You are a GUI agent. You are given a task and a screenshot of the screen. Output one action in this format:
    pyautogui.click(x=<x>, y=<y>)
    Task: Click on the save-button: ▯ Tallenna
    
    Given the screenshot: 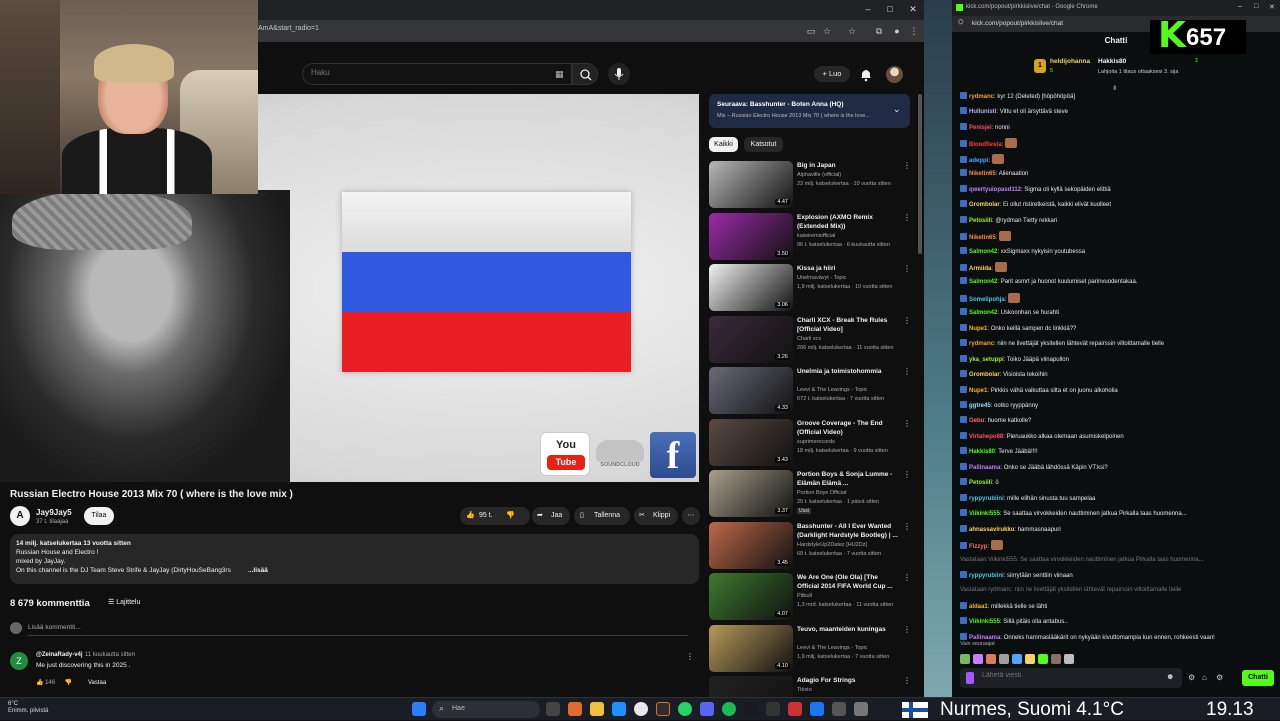 What is the action you would take?
    pyautogui.click(x=602, y=516)
    